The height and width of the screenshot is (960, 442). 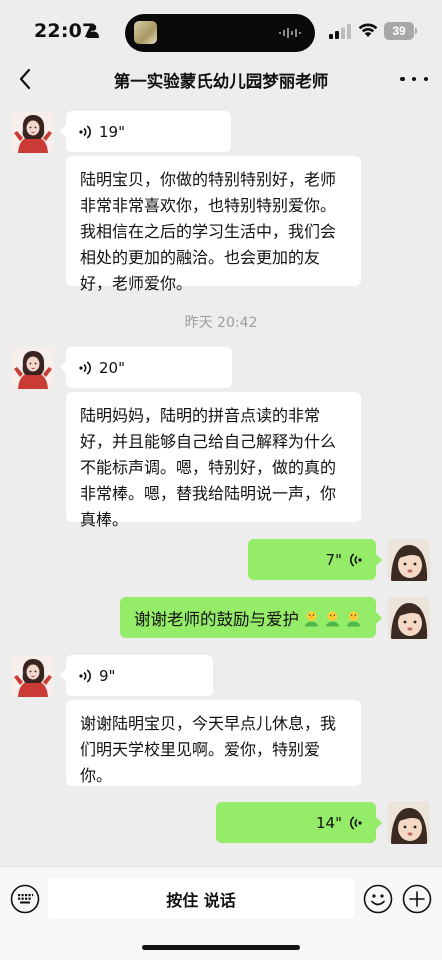 What do you see at coordinates (299, 822) in the screenshot?
I see `voice-message-bubble: 14"` at bounding box center [299, 822].